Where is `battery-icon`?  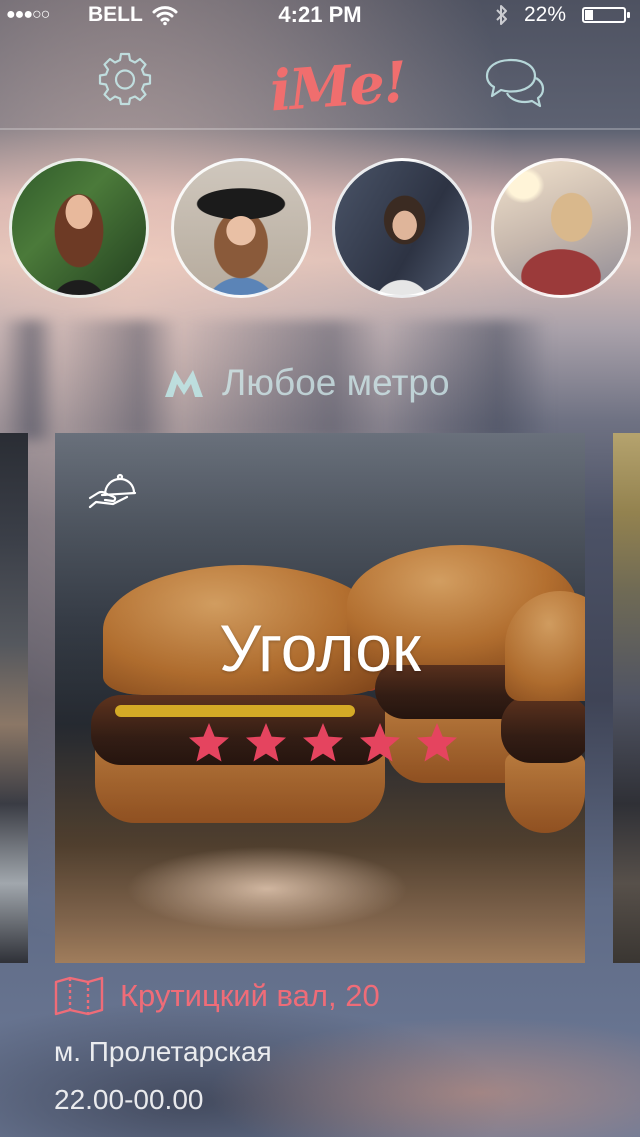
battery-icon is located at coordinates (606, 15).